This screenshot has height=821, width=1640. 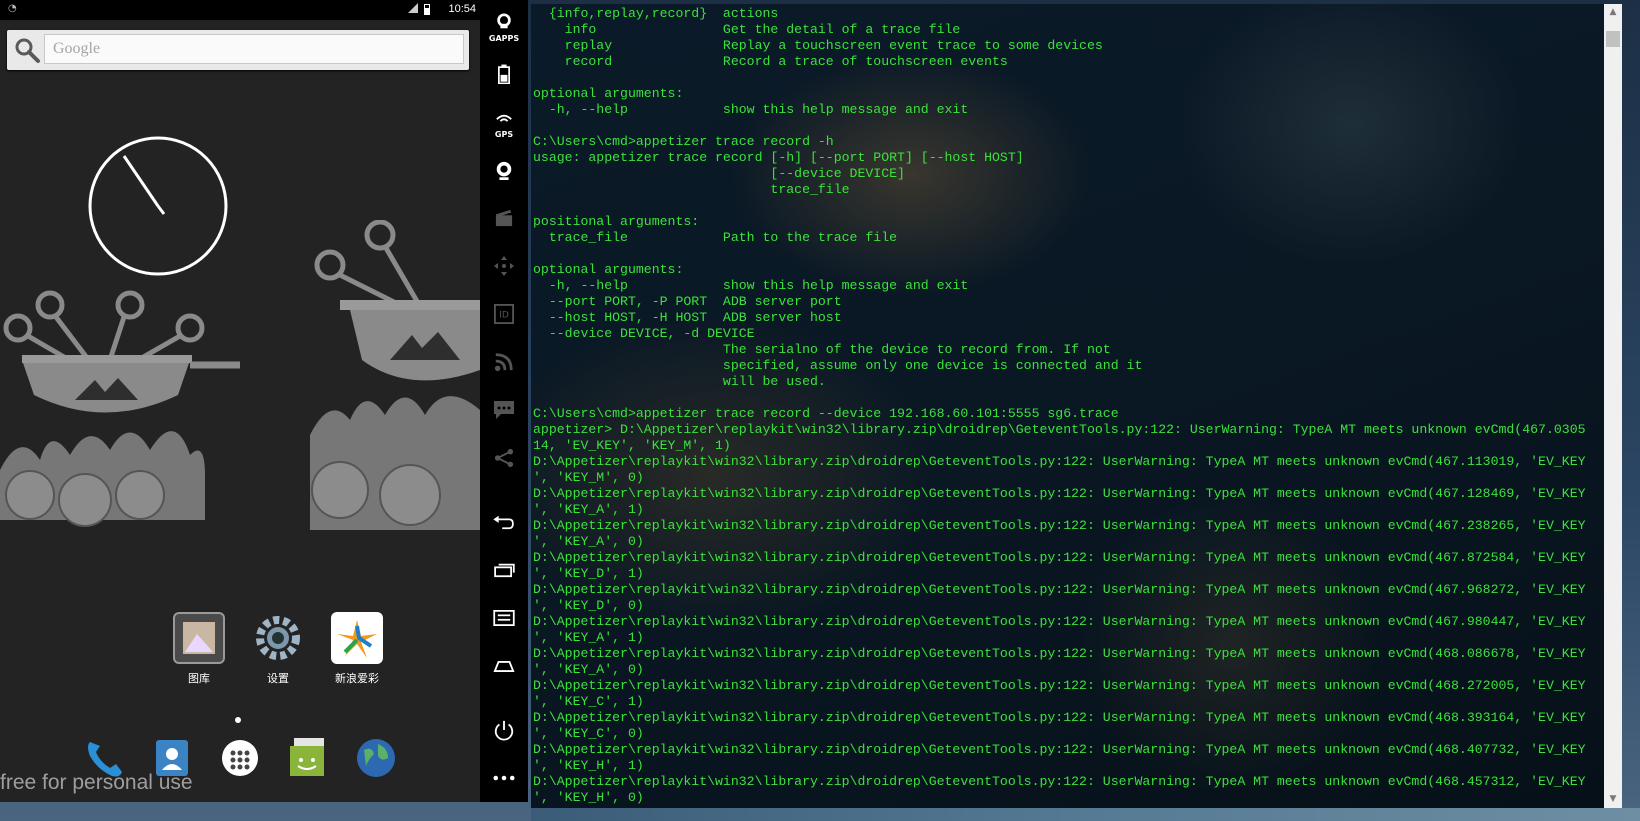 What do you see at coordinates (504, 122) in the screenshot?
I see `gps-icon: GPS` at bounding box center [504, 122].